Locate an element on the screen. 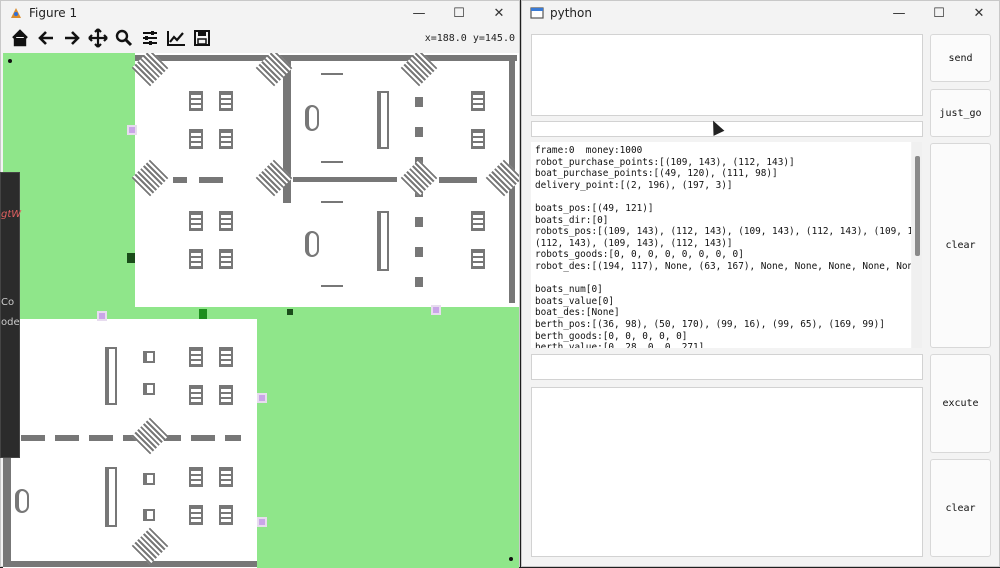 This screenshot has height=568, width=1000. output-line: robots_goods:[0, 0, 0, 0, 0, 0, 0, 0] is located at coordinates (639, 255).